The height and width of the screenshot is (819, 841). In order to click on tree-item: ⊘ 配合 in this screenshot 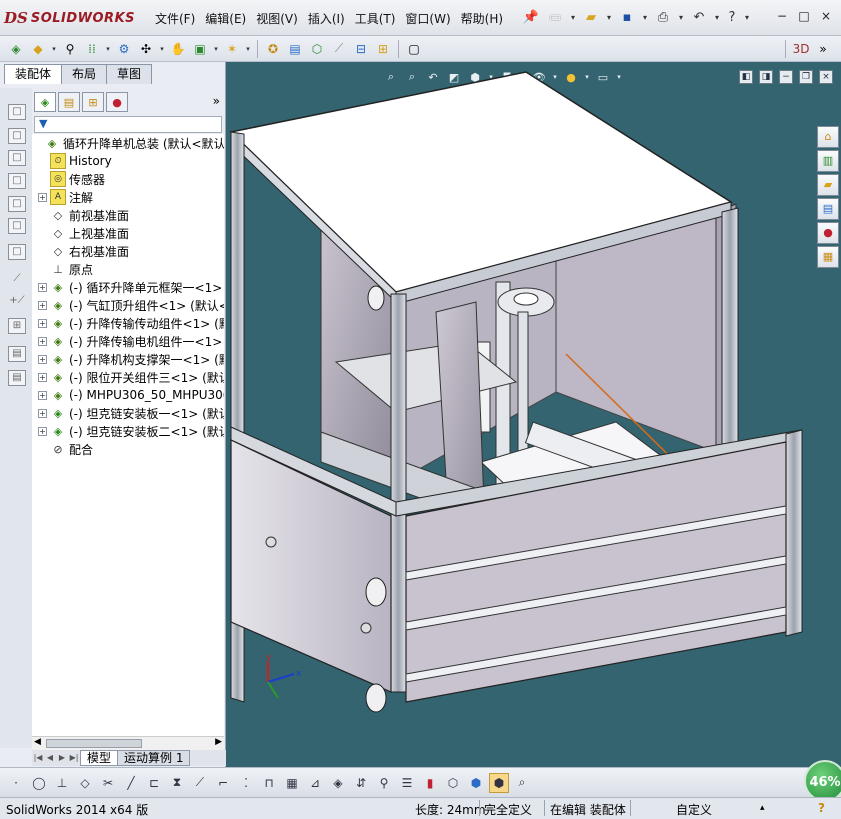, I will do `click(65, 449)`.